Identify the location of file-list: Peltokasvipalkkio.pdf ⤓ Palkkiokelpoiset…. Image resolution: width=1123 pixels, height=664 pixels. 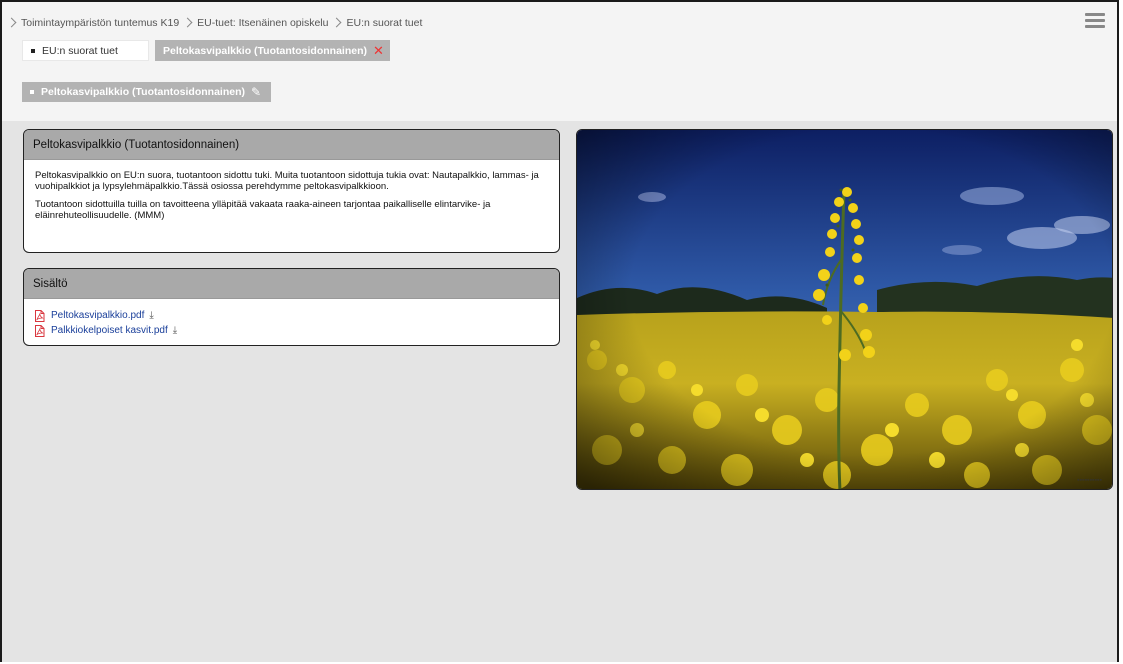
(291, 322).